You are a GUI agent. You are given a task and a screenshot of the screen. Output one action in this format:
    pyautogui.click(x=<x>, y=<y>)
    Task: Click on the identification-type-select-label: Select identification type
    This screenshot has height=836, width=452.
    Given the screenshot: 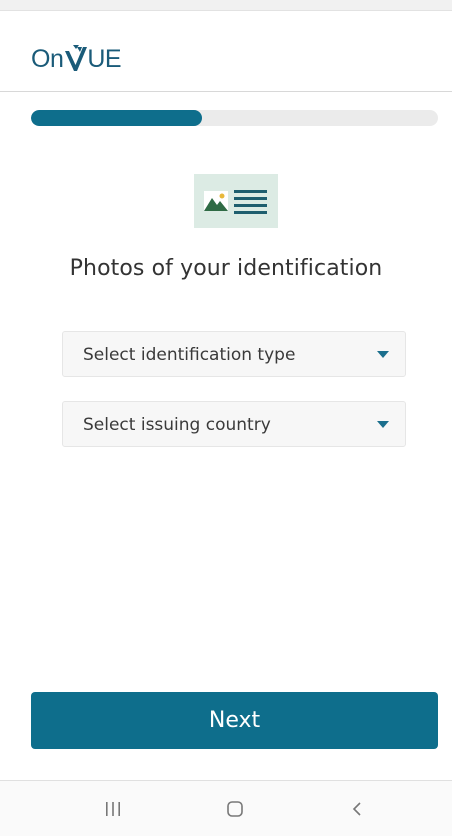 What is the action you would take?
    pyautogui.click(x=189, y=355)
    